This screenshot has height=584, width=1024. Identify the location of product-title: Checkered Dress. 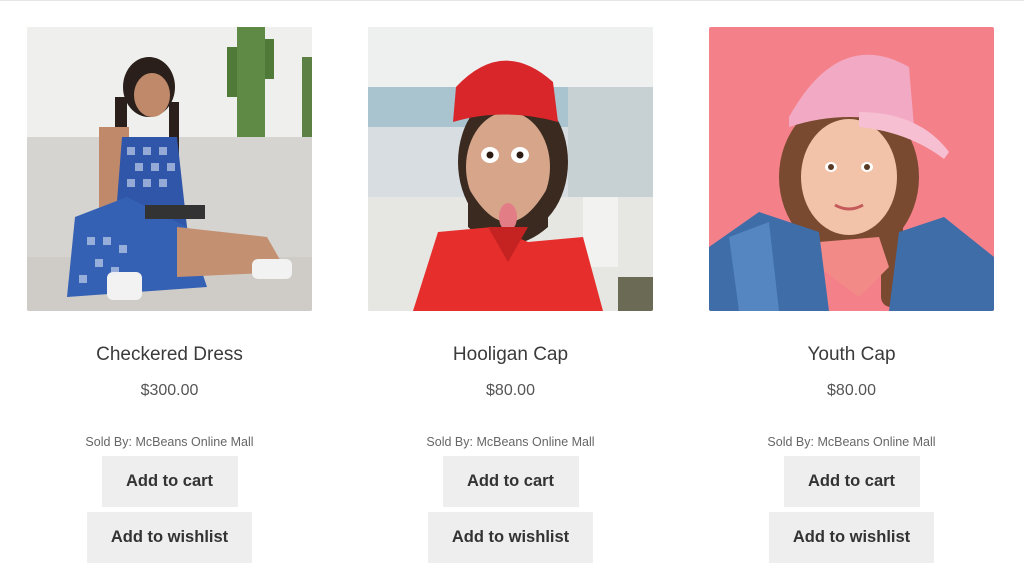
(169, 355).